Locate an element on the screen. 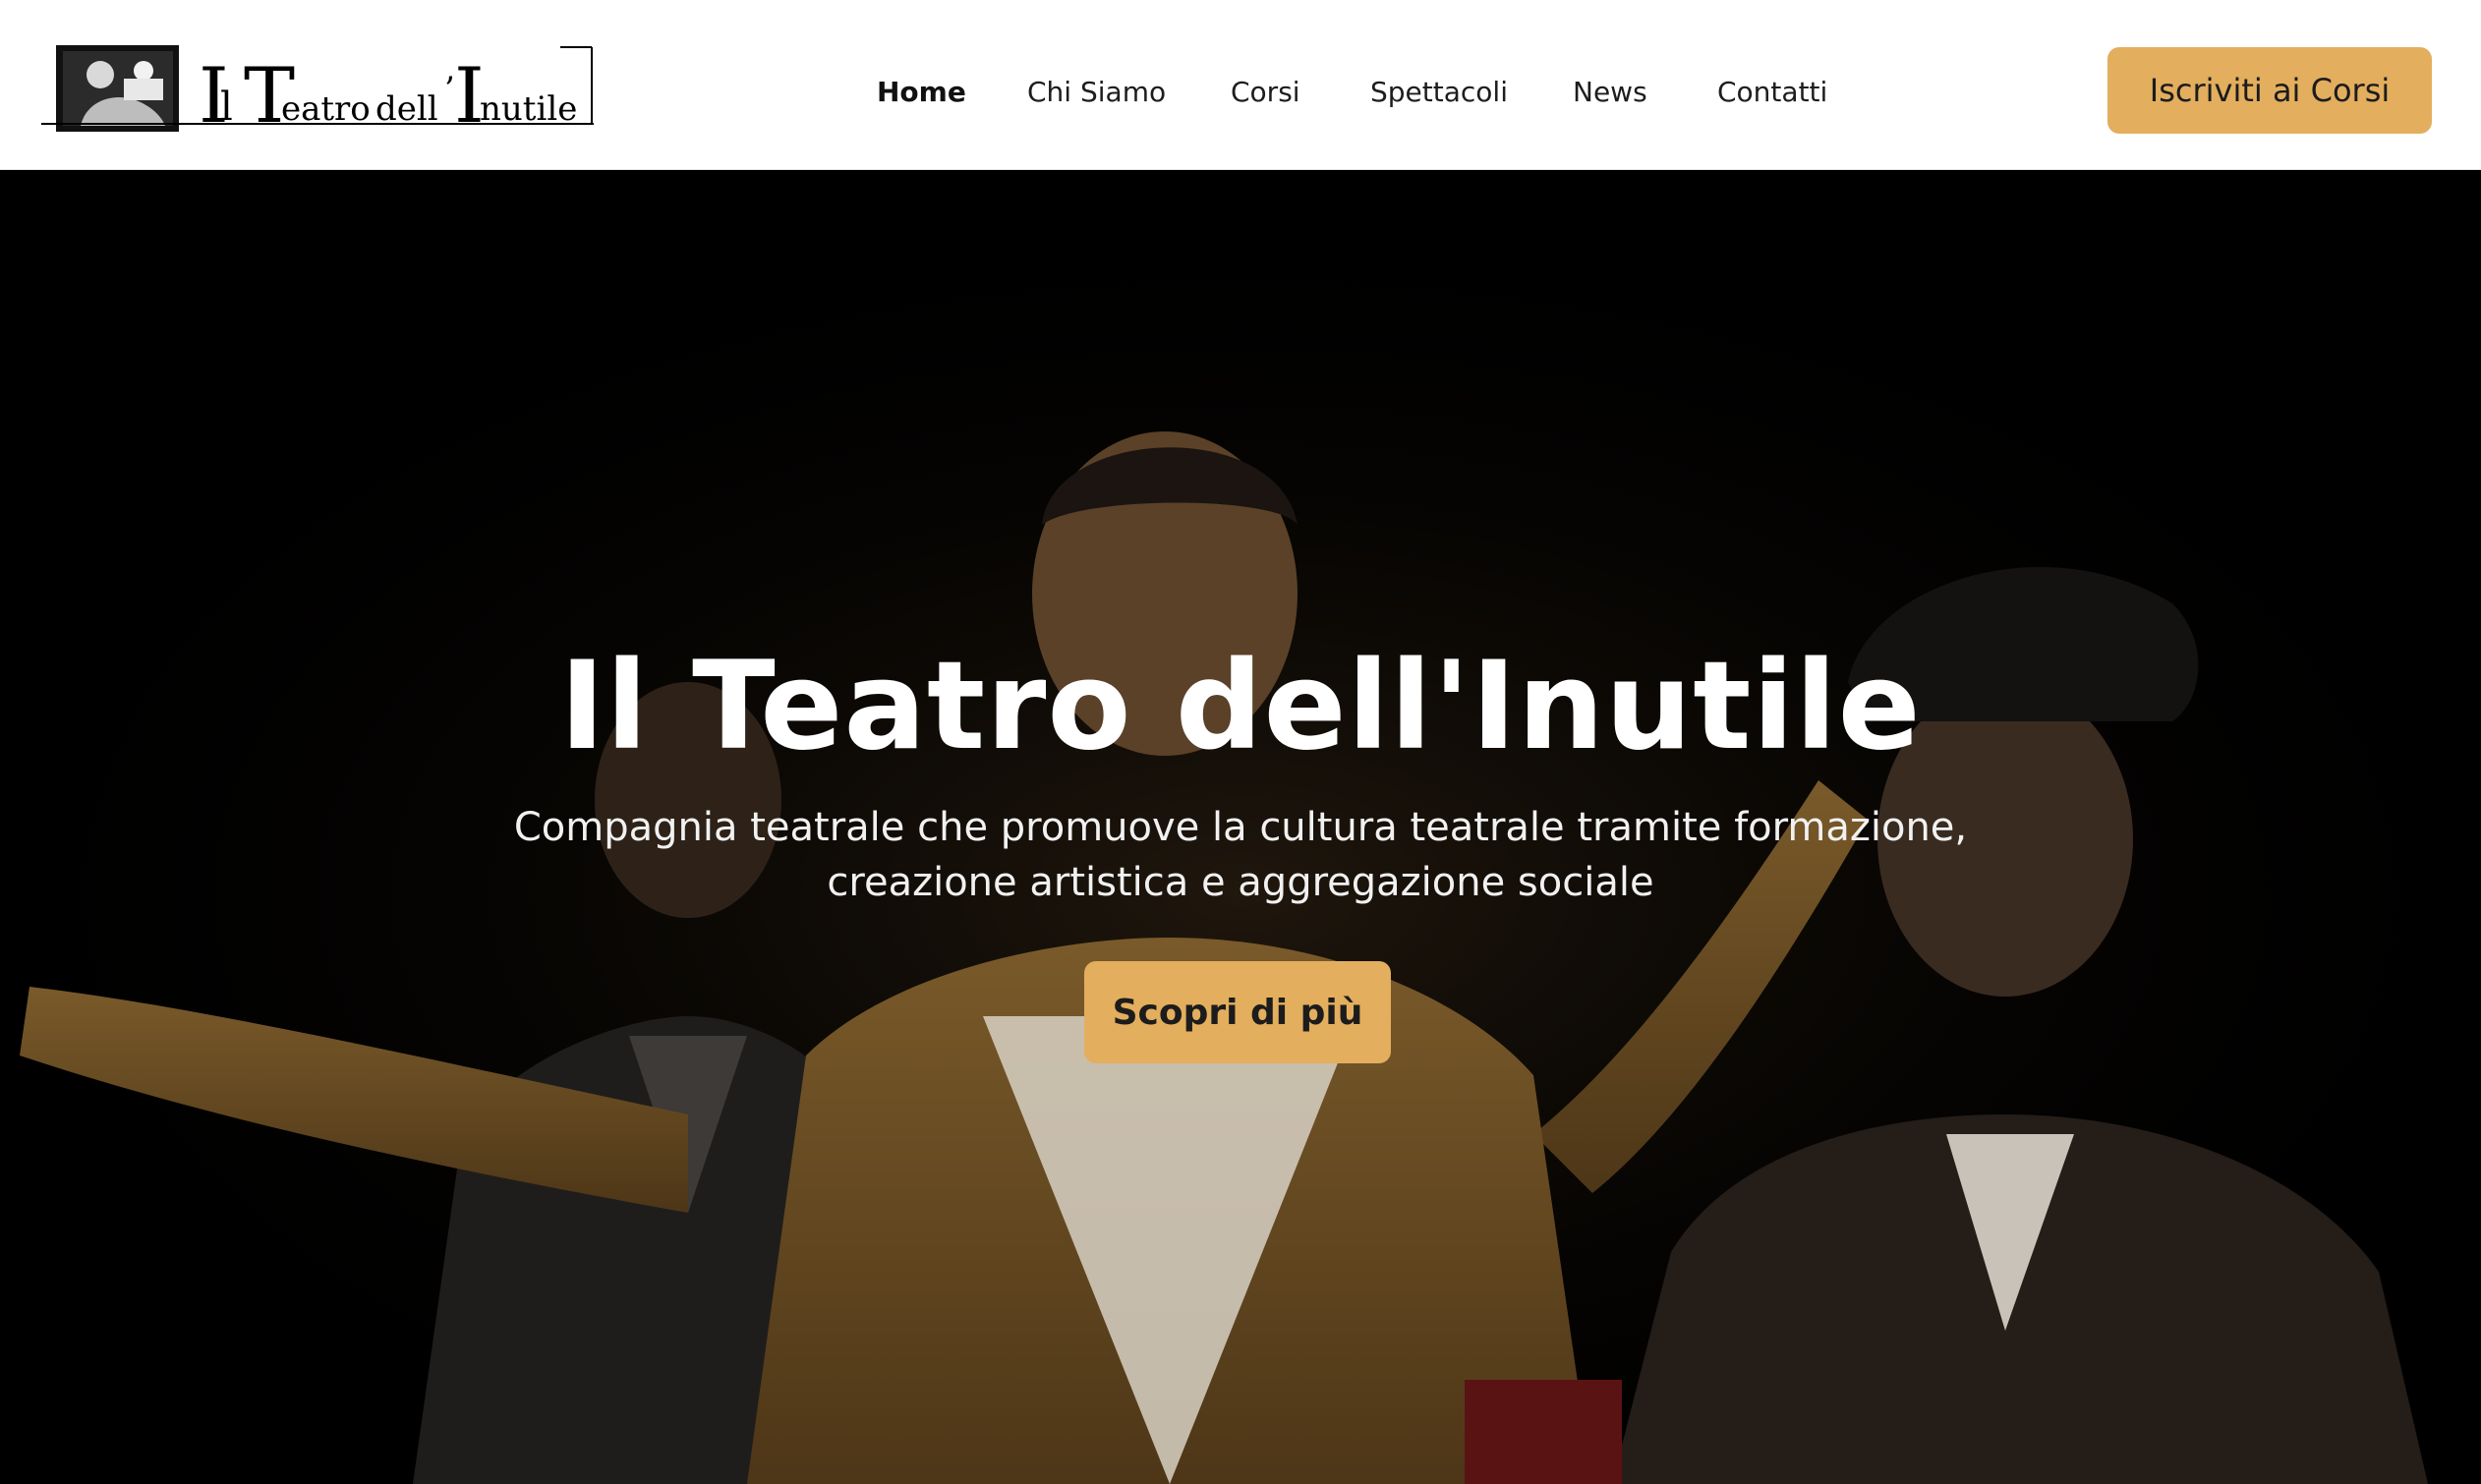  site-logo: I l T eatro dell ’ I nutile is located at coordinates (317, 87).